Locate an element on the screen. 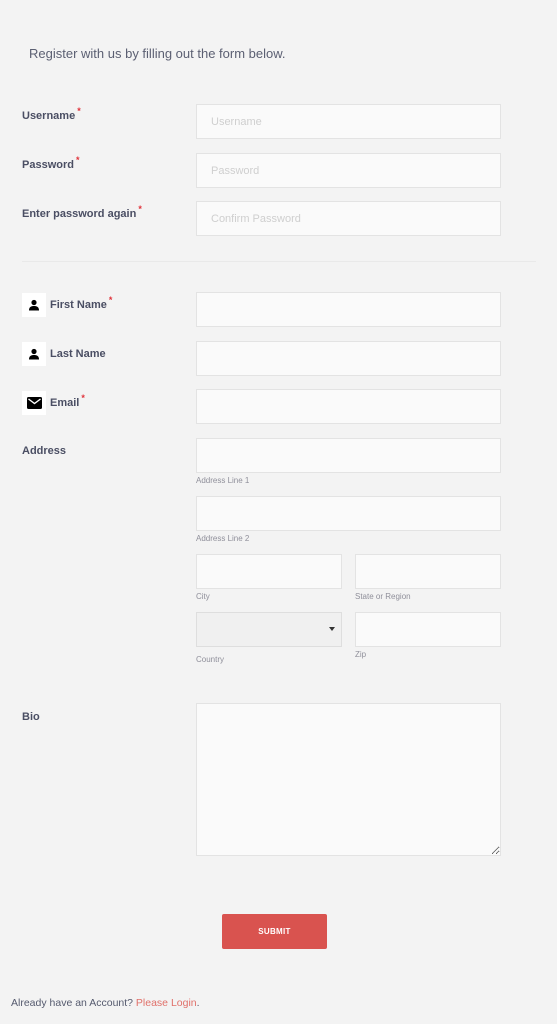 Image resolution: width=557 pixels, height=1024 pixels. last-name-input is located at coordinates (348, 358).